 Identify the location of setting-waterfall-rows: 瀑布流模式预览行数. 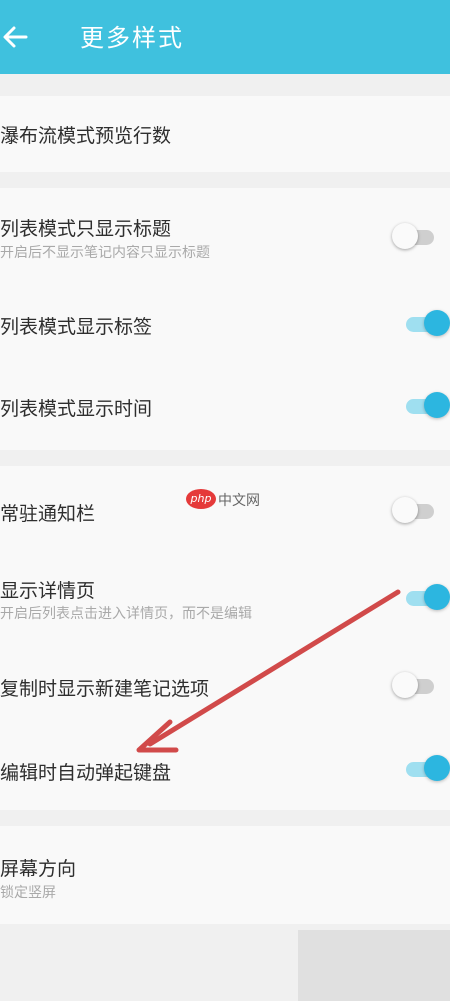
(225, 134).